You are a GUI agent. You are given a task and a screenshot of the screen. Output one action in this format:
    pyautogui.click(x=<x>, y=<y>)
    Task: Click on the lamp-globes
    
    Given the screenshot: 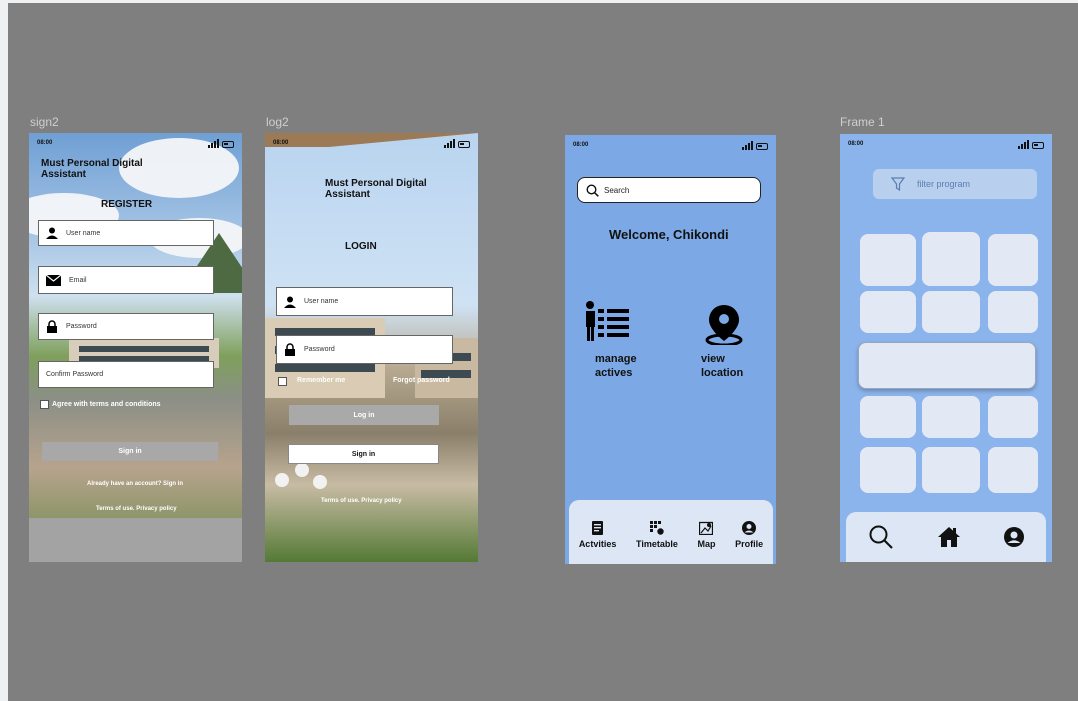 What is the action you would take?
    pyautogui.click(x=302, y=483)
    